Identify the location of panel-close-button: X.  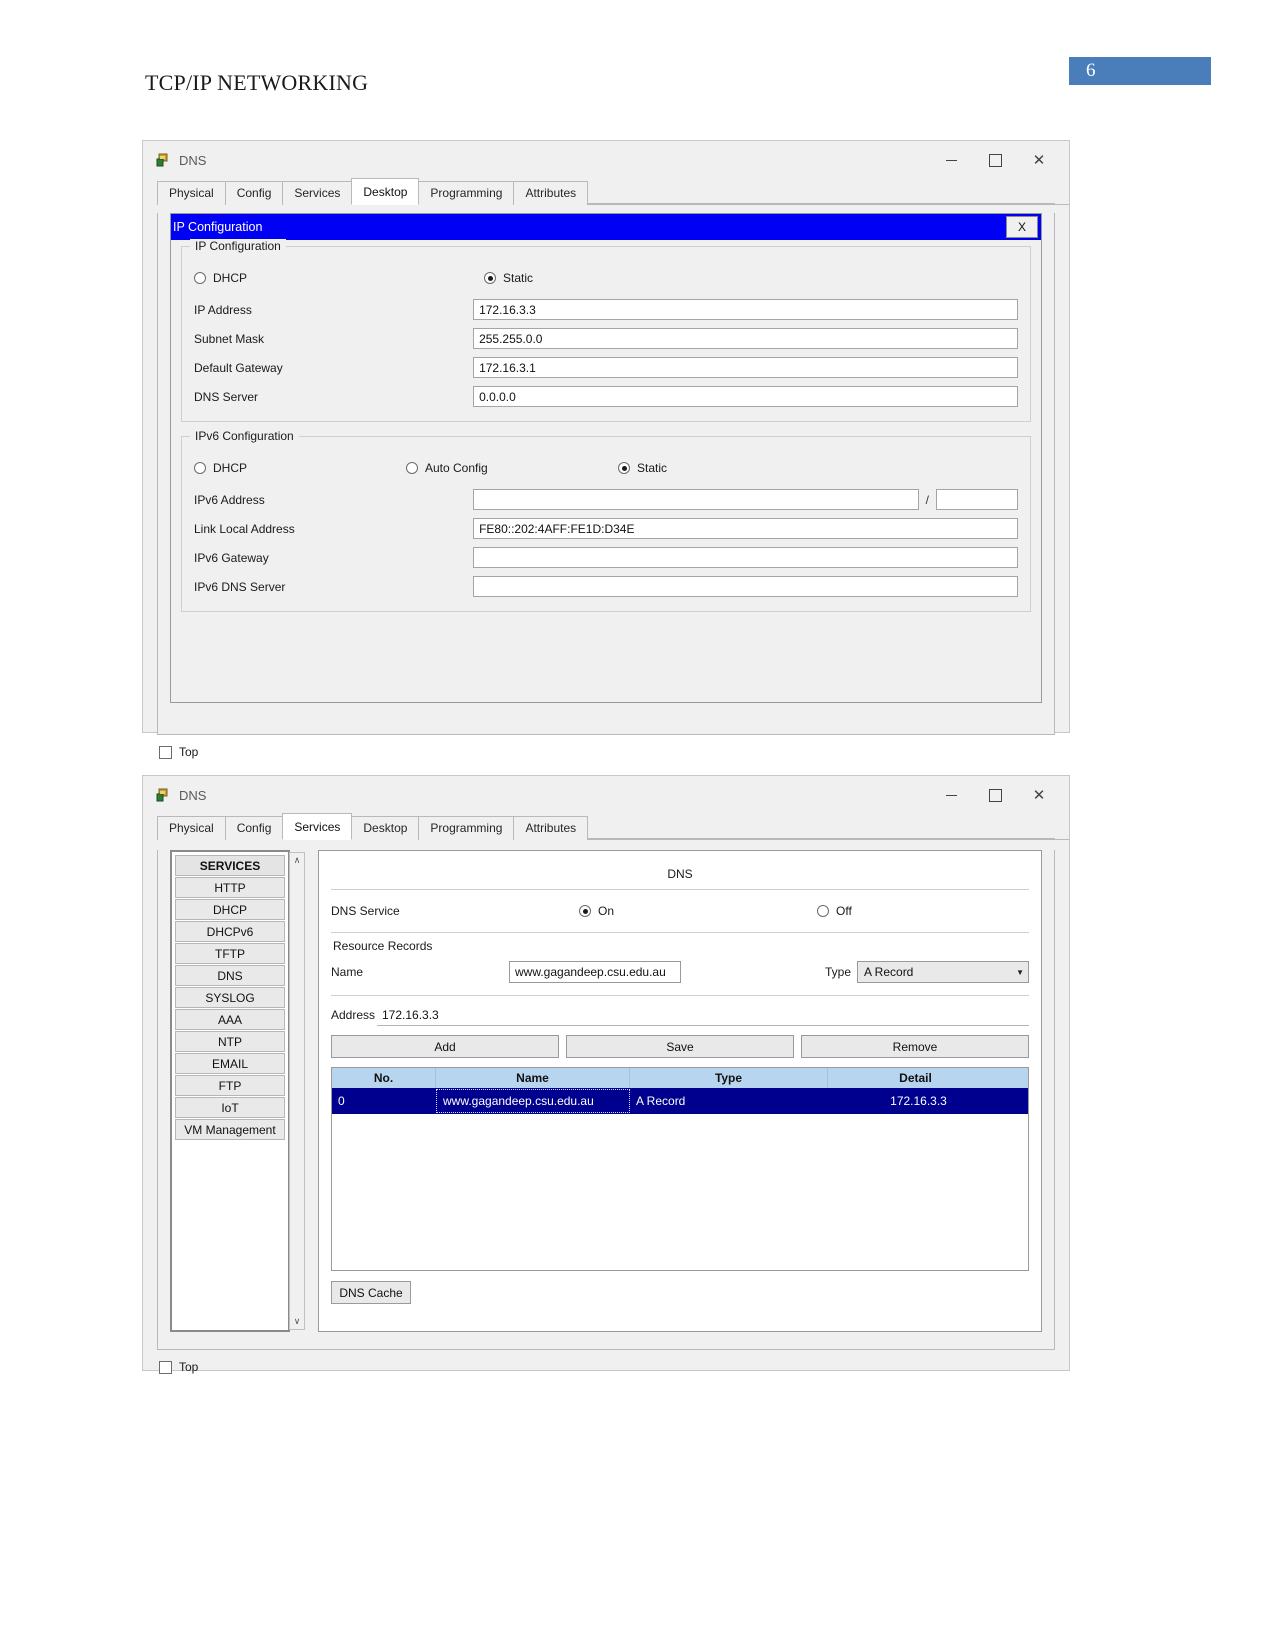
(1022, 227).